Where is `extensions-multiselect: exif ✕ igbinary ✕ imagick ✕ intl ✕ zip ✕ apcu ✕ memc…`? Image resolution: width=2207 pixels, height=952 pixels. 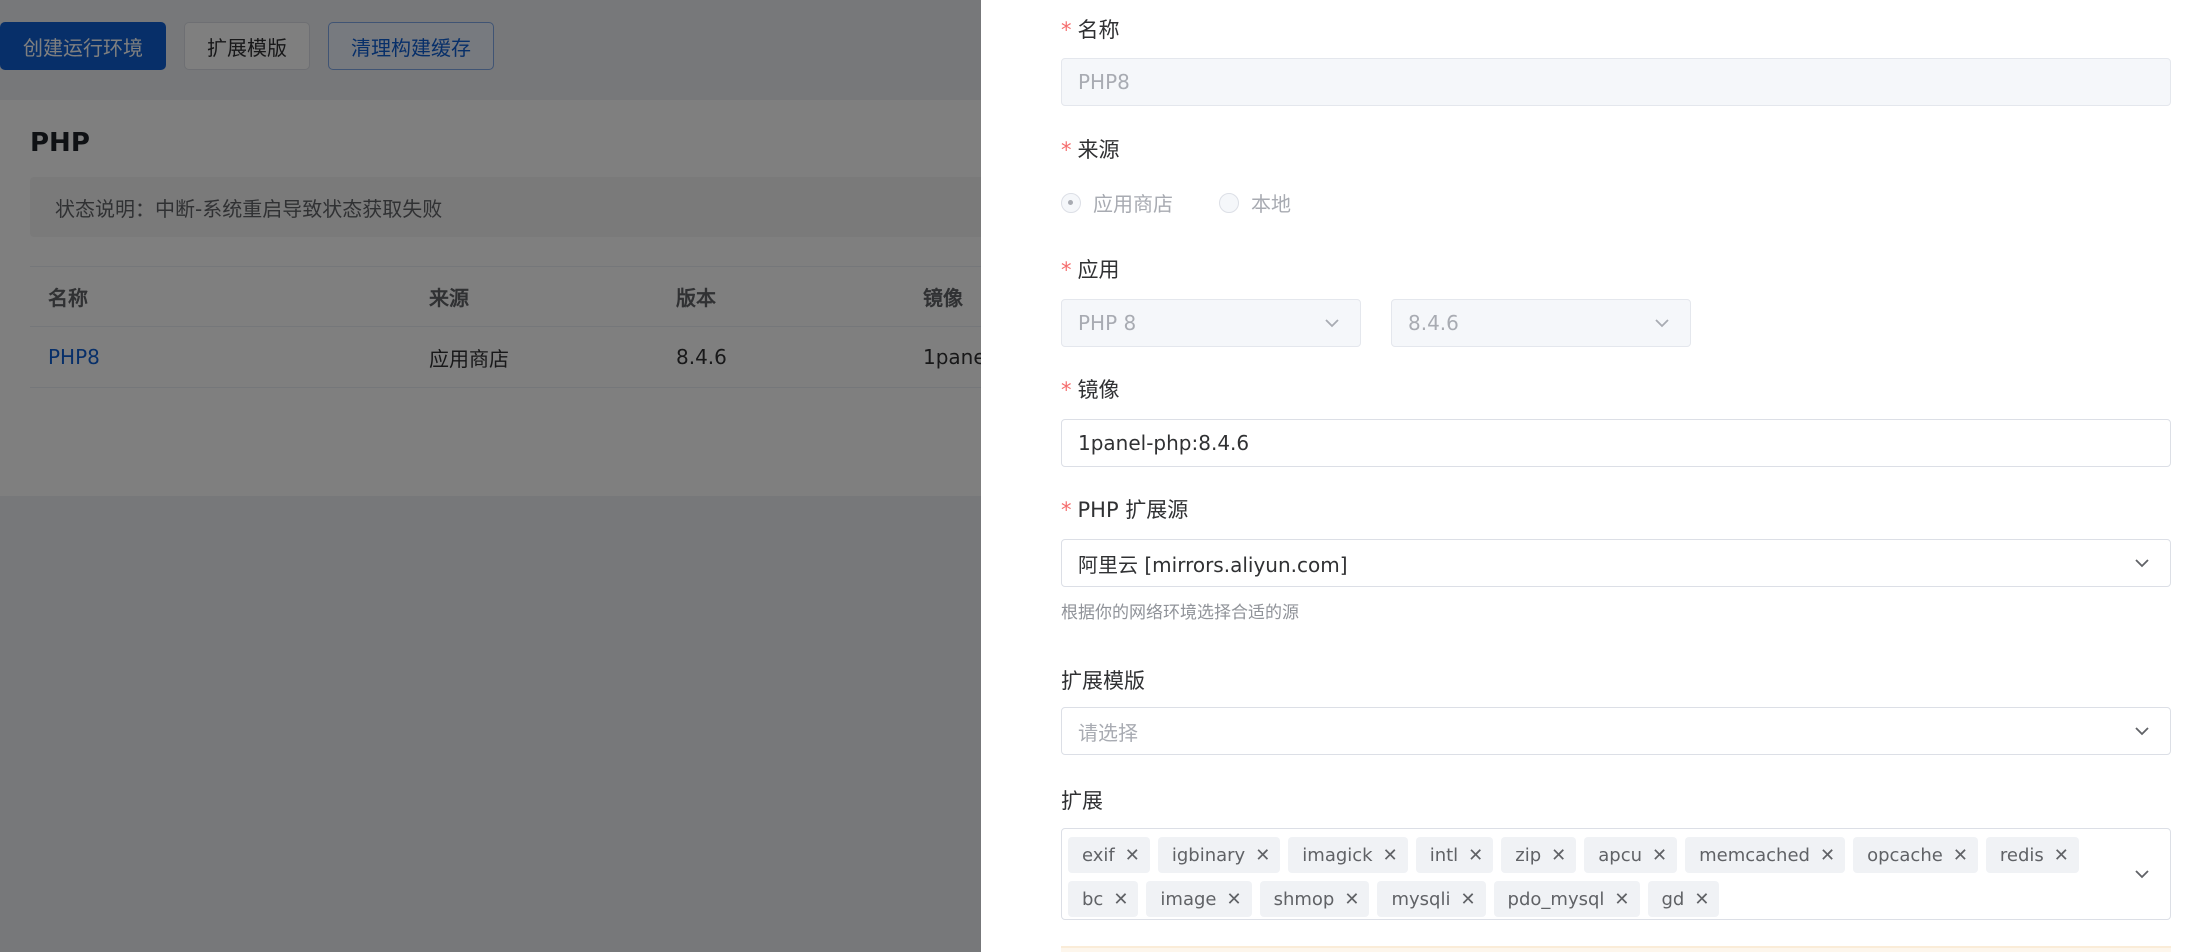
extensions-multiselect: exif ✕ igbinary ✕ imagick ✕ intl ✕ zip ✕ apcu ✕ memc… is located at coordinates (1616, 874).